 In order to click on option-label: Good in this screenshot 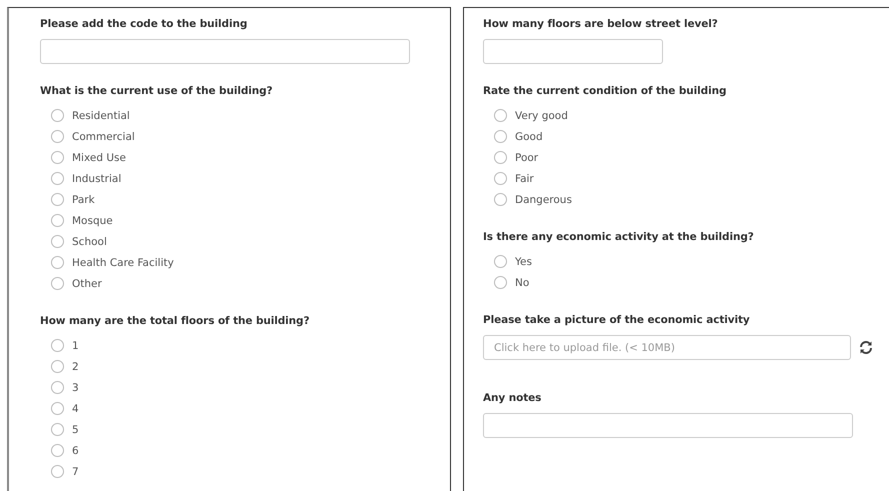, I will do `click(529, 137)`.